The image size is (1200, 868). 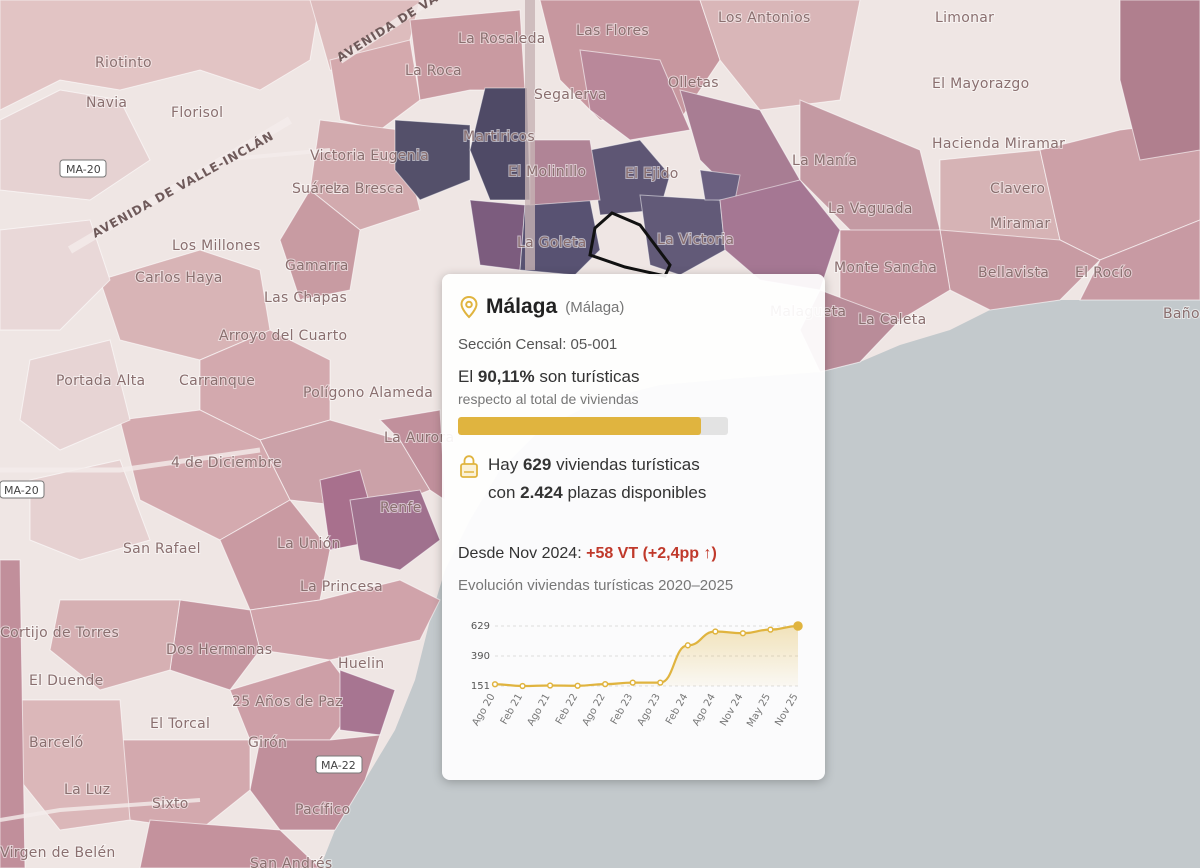 I want to click on svg-text: Pacífico, so click(x=322, y=810).